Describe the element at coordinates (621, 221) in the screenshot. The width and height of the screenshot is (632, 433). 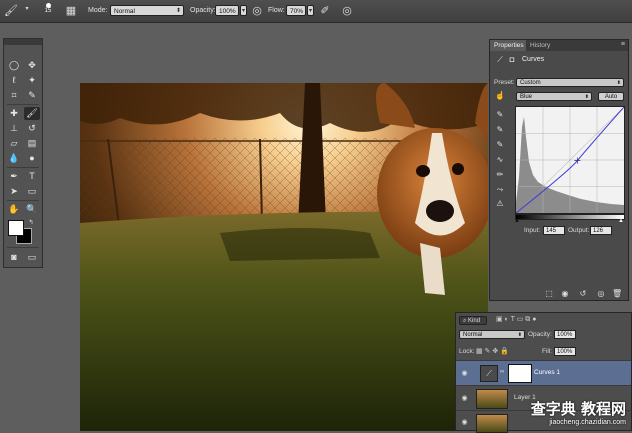
I see `white-slider-handle: ▲` at that location.